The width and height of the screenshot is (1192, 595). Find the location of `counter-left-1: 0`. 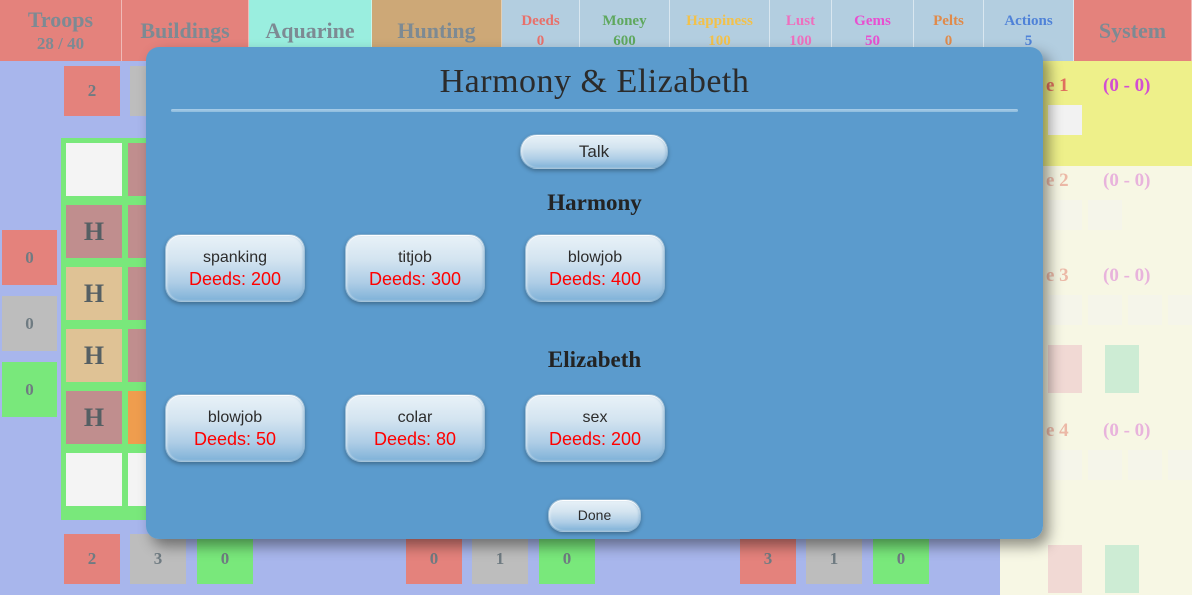

counter-left-1: 0 is located at coordinates (29, 323).